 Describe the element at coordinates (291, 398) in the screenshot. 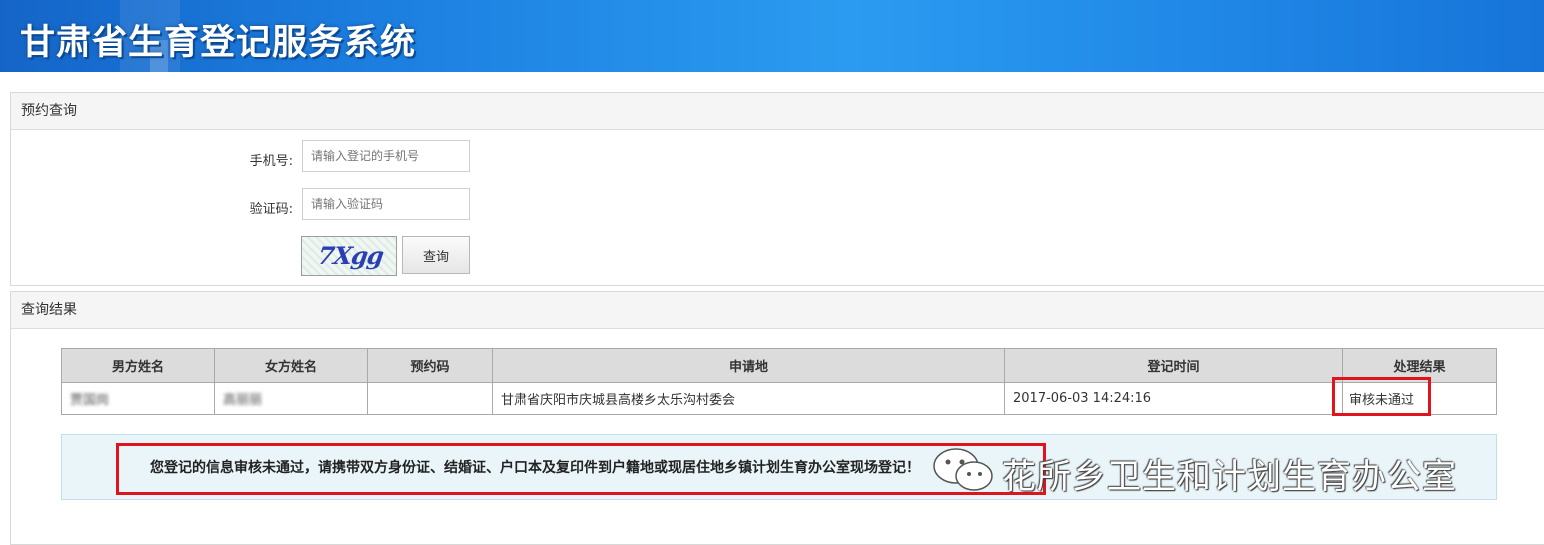

I see `female-name-cell: 高丽丽` at that location.